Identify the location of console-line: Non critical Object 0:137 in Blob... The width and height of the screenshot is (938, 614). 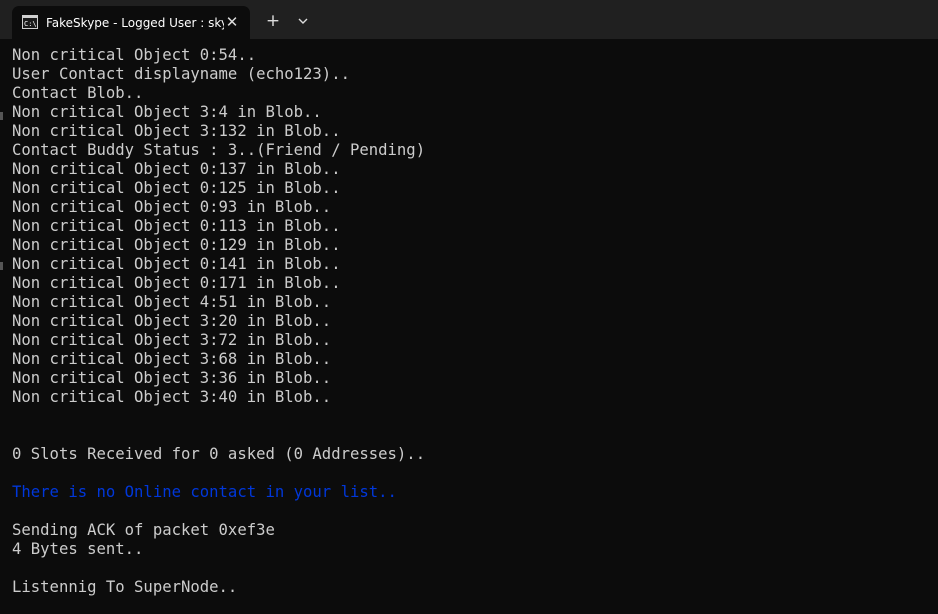
(176, 169).